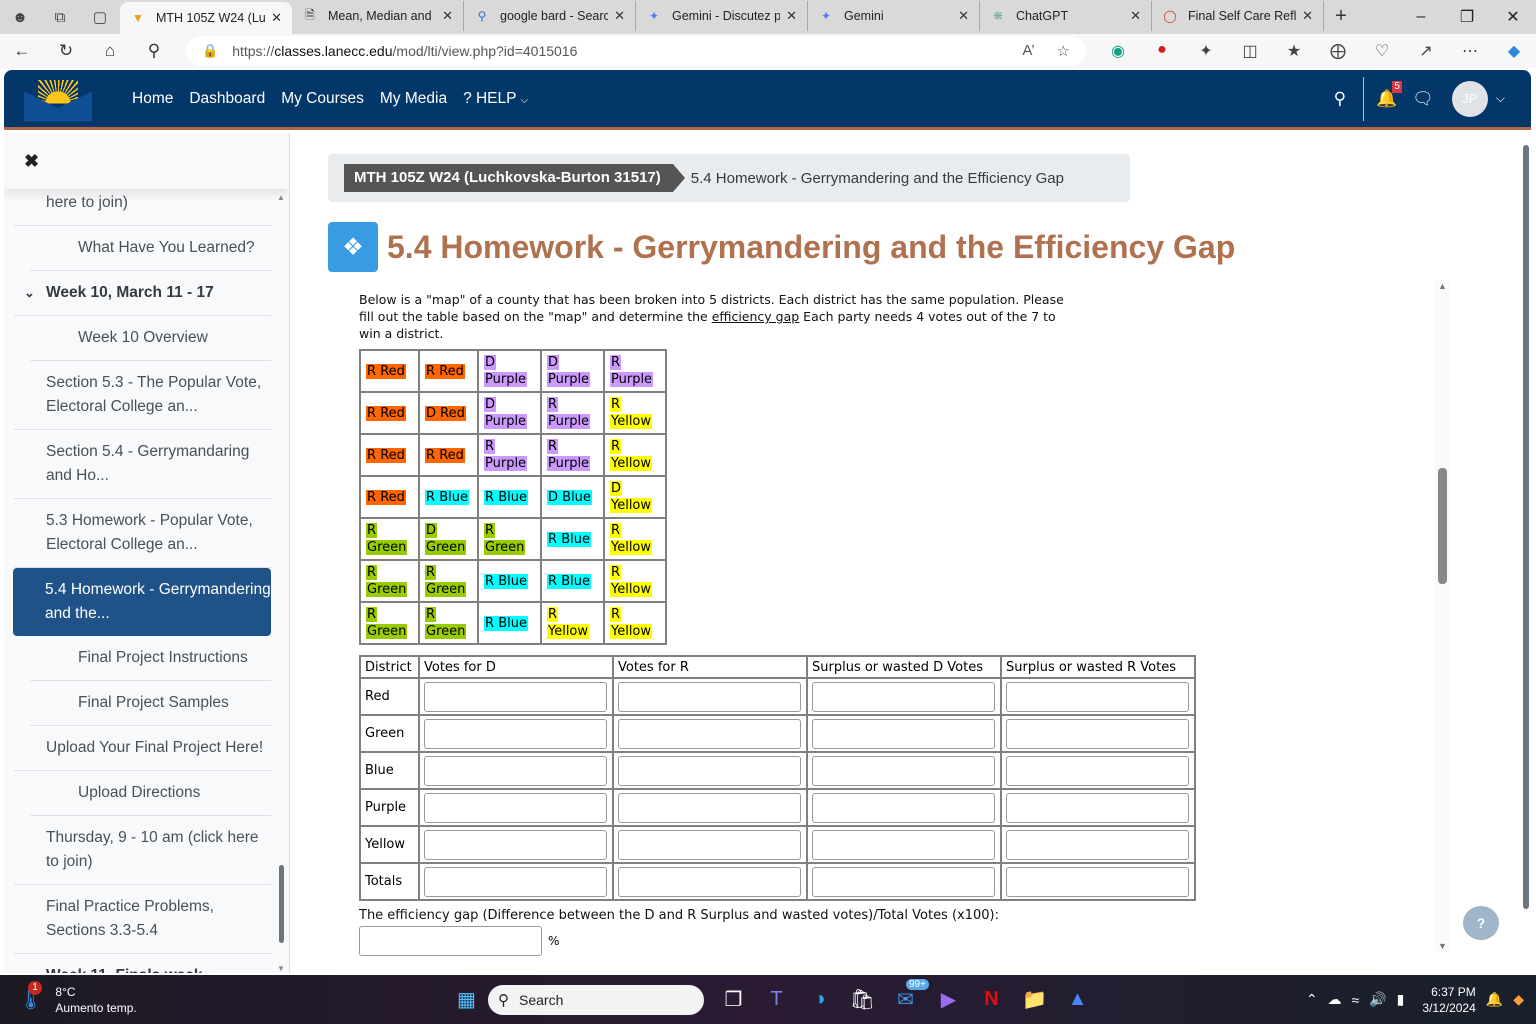 The image size is (1536, 1024). I want to click on workspaces-icon: ⧉, so click(60, 17).